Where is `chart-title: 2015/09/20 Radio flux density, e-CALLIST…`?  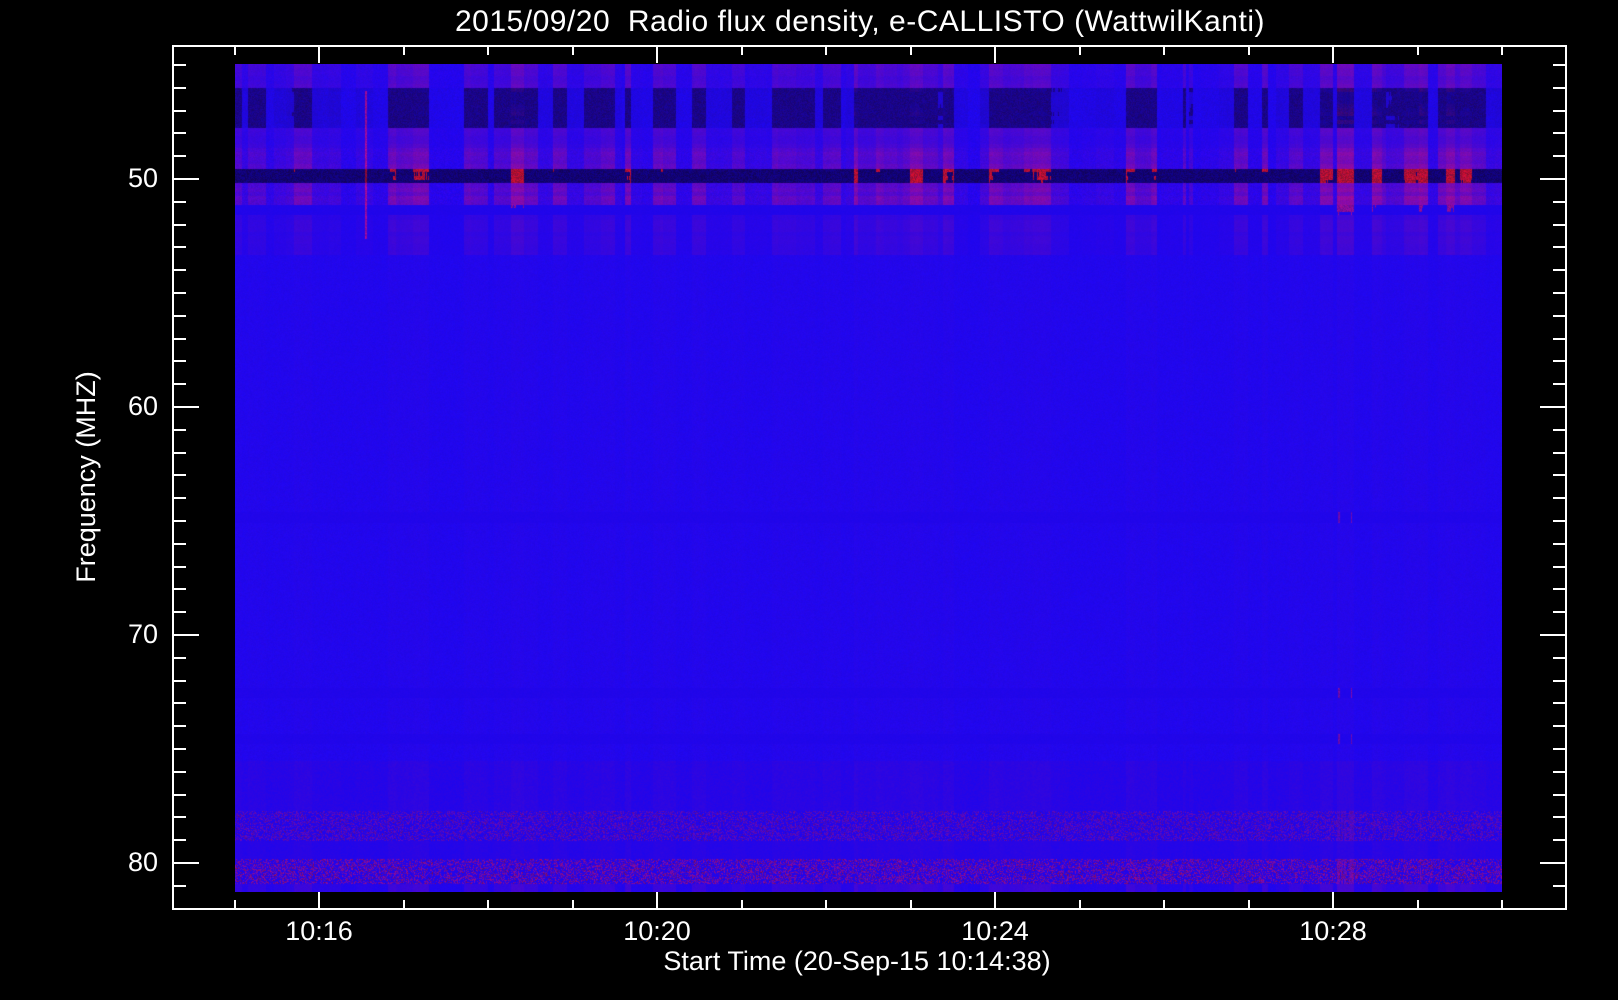
chart-title: 2015/09/20 Radio flux density, e-CALLIST… is located at coordinates (860, 21).